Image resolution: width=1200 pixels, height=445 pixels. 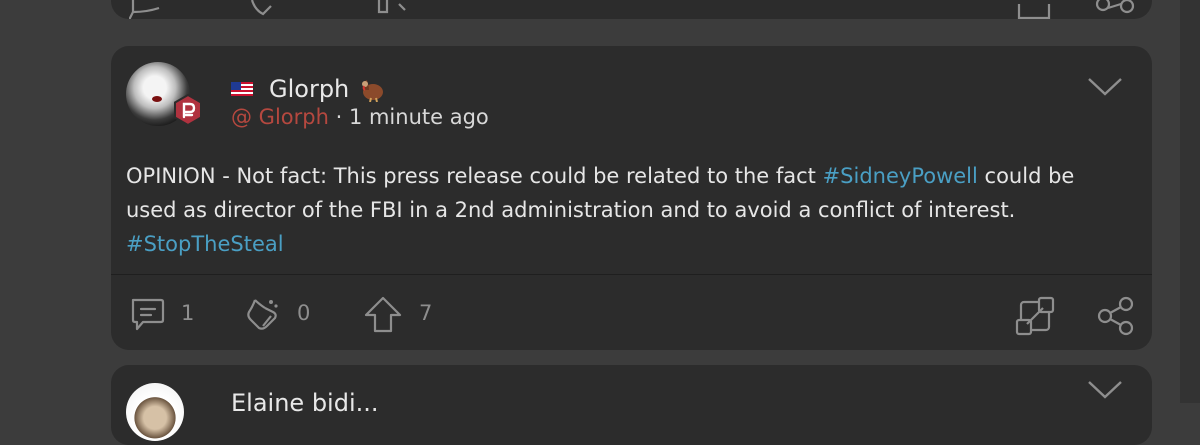 What do you see at coordinates (426, 313) in the screenshot?
I see `upvote-count: 7` at bounding box center [426, 313].